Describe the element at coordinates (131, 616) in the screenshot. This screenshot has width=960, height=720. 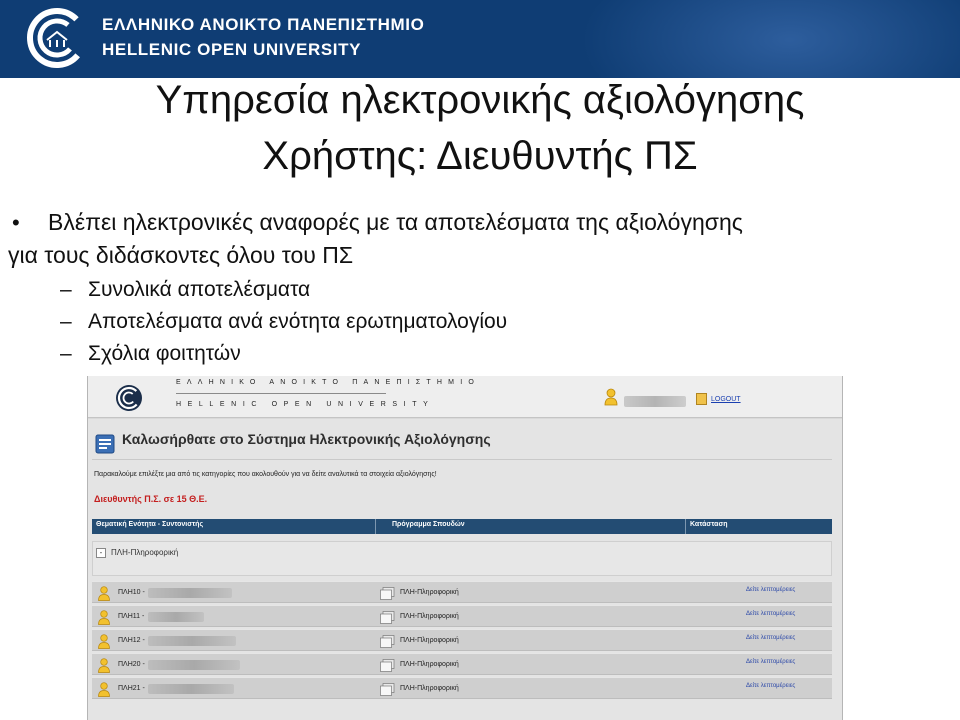
I see `course-code: ΠΛΗ11 -` at that location.